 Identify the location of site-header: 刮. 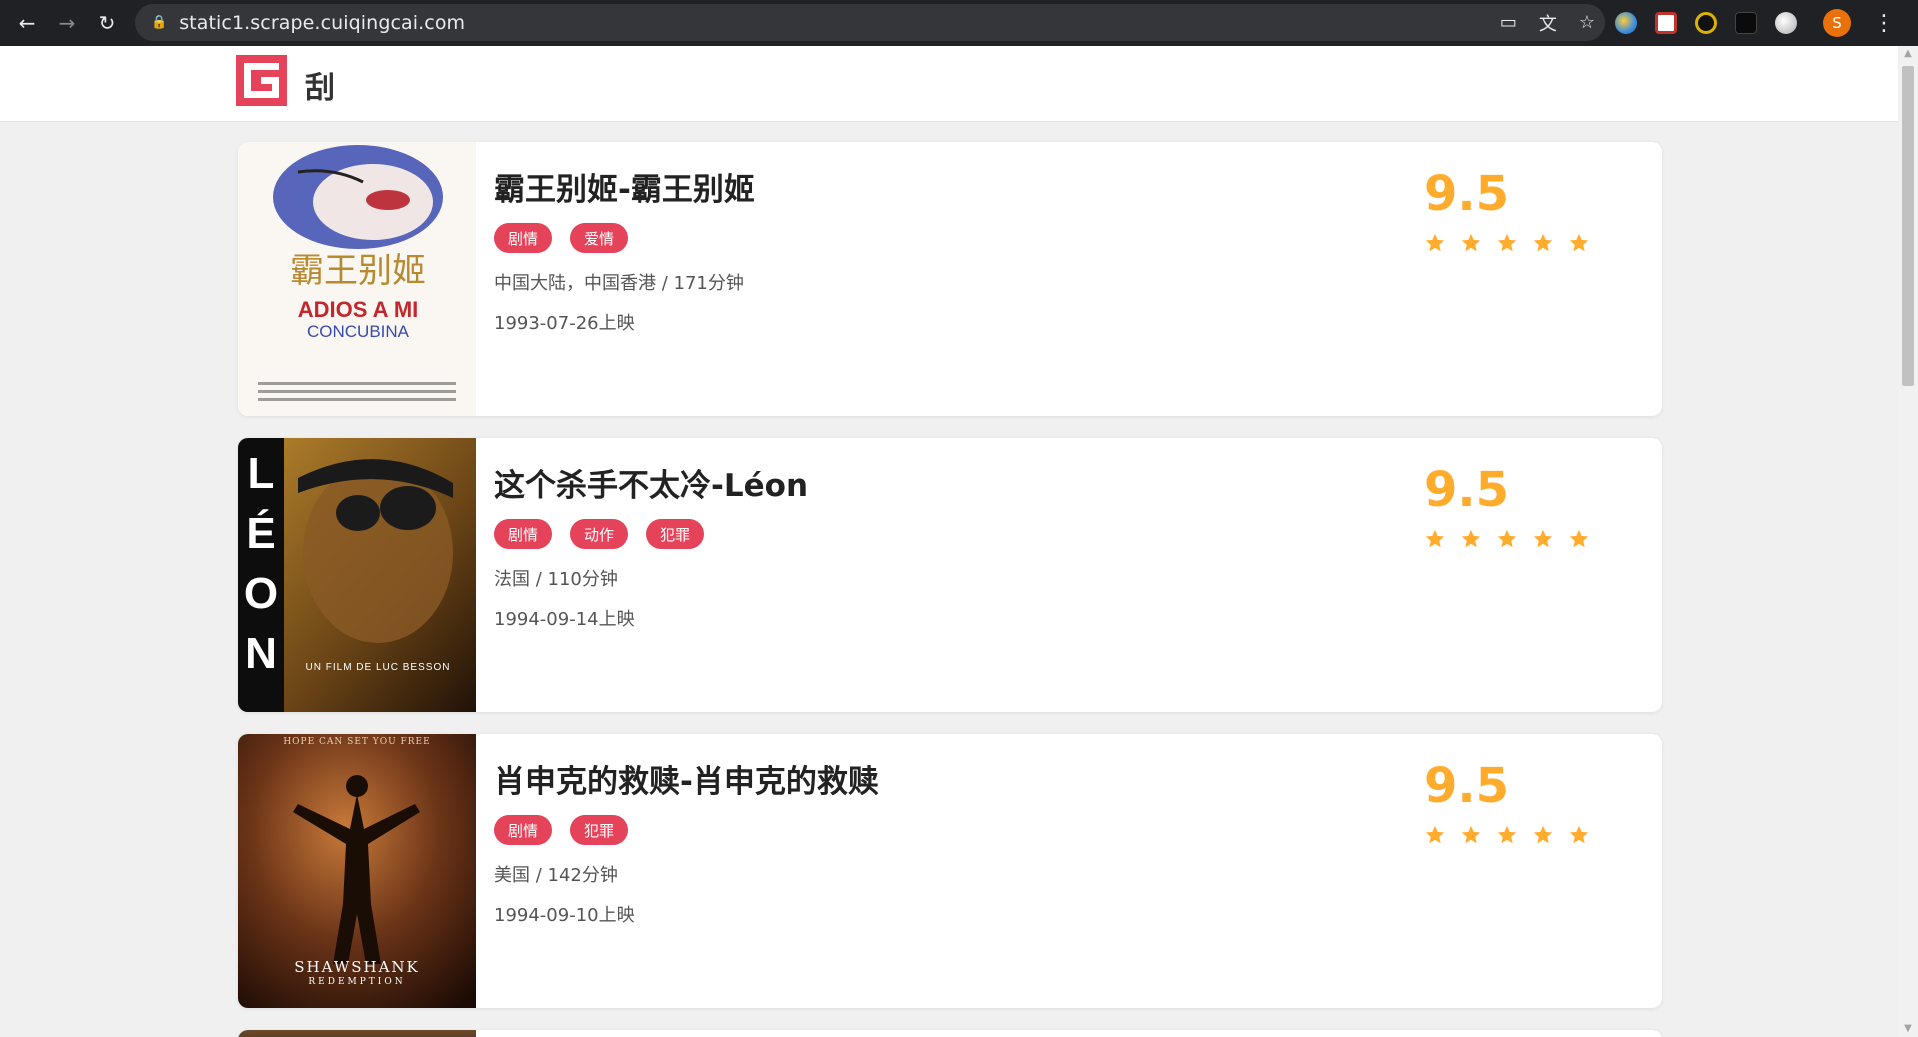
(949, 84).